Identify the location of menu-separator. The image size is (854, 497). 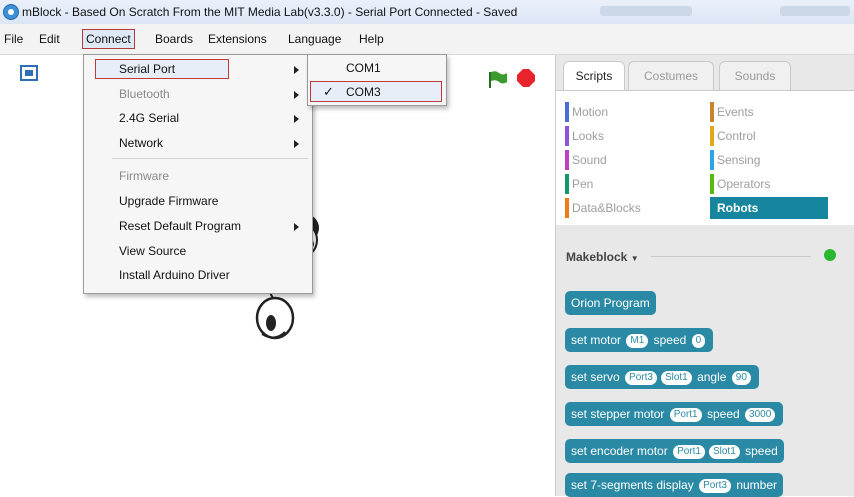
(210, 158).